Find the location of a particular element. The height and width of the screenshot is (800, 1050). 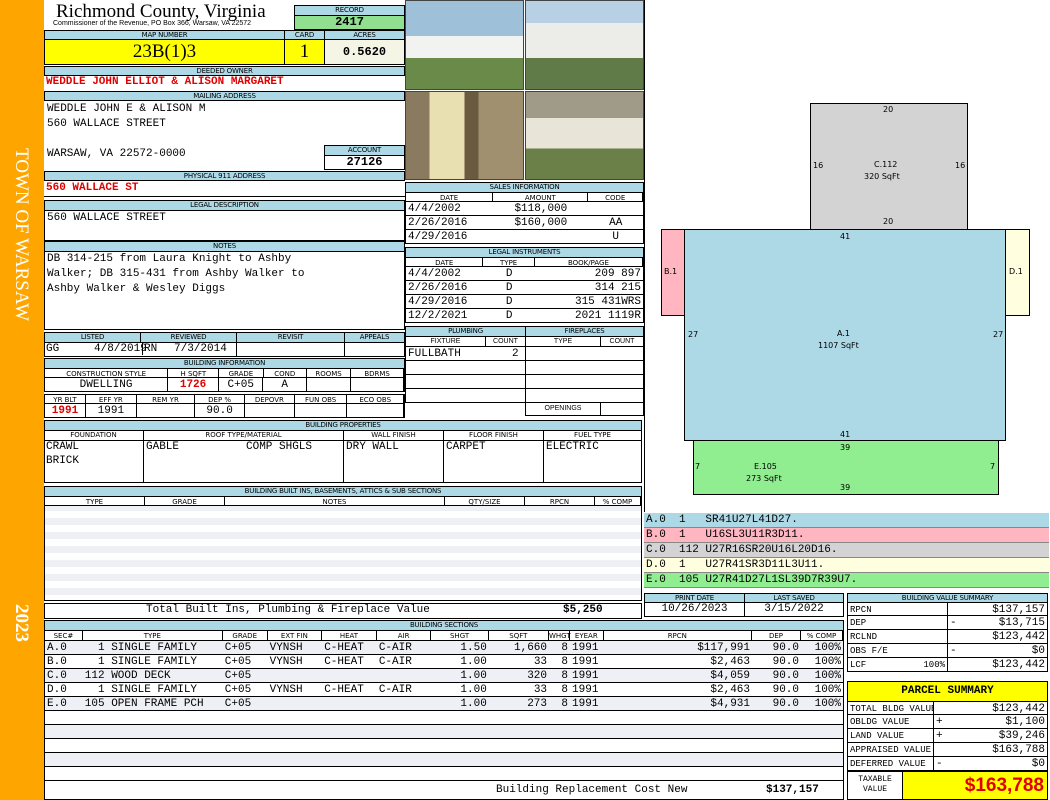

property-column-floor: FLOOR FINISH CARPET is located at coordinates (494, 456).